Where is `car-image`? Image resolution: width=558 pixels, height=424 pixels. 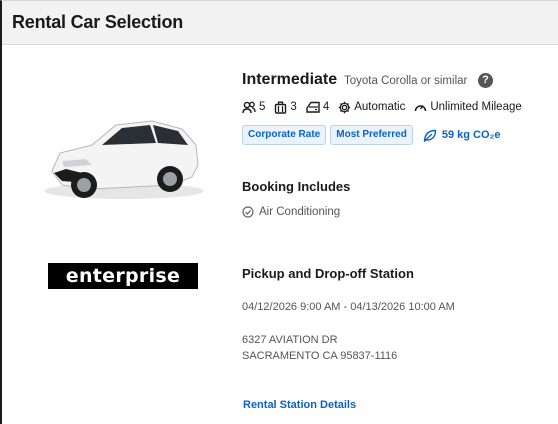 car-image is located at coordinates (122, 159).